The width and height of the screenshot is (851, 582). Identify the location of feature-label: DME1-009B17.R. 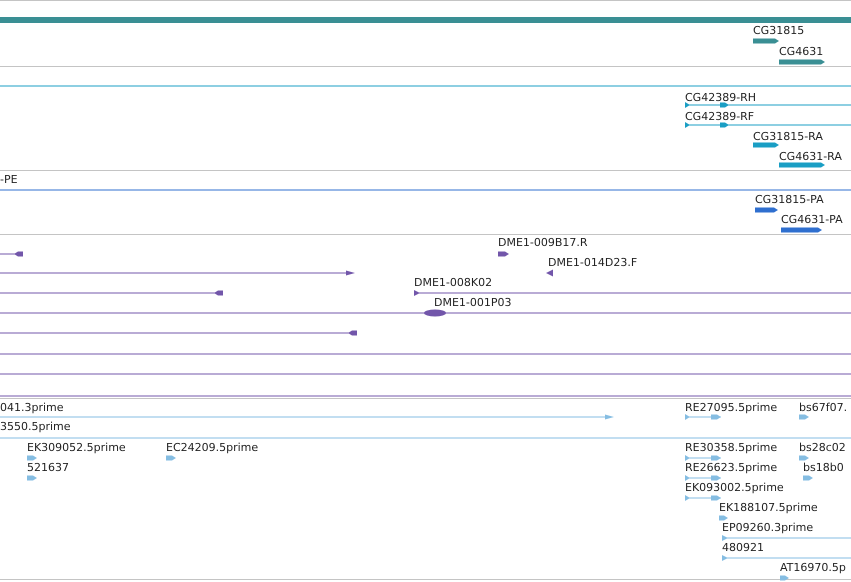
(543, 242).